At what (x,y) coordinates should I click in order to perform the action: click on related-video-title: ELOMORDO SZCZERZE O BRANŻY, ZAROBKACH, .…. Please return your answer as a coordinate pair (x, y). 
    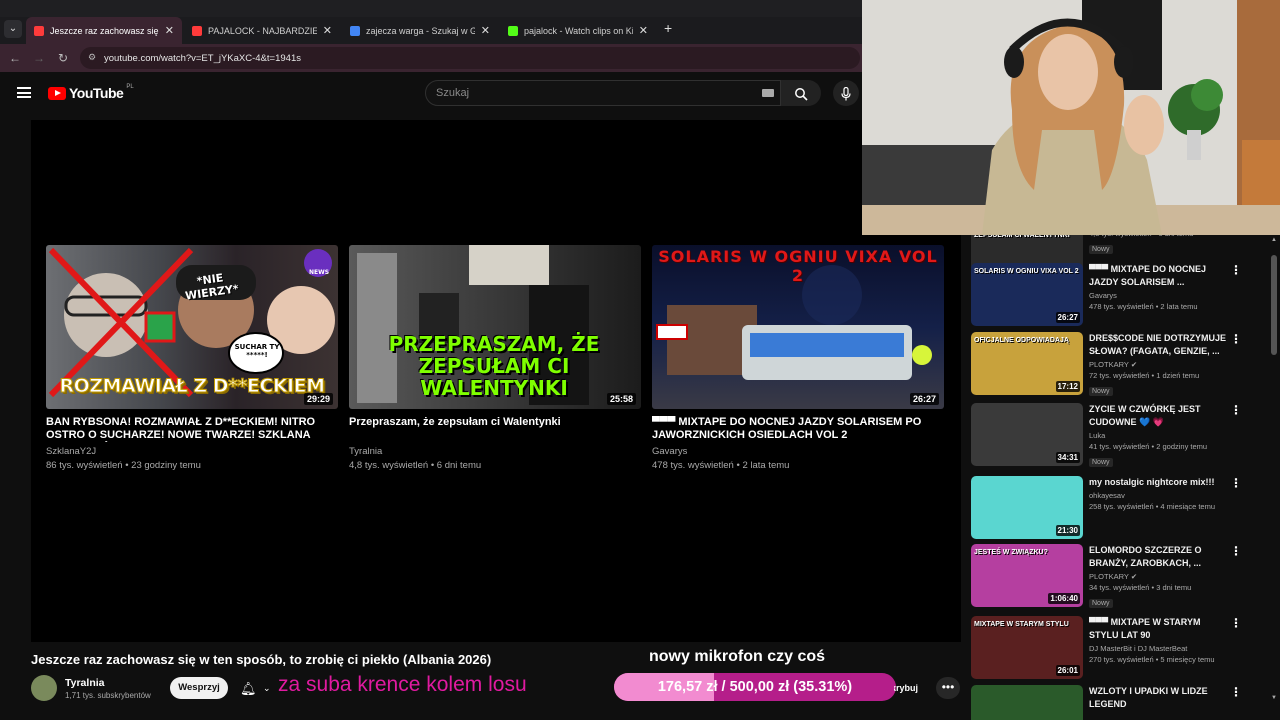
    Looking at the image, I should click on (1159, 557).